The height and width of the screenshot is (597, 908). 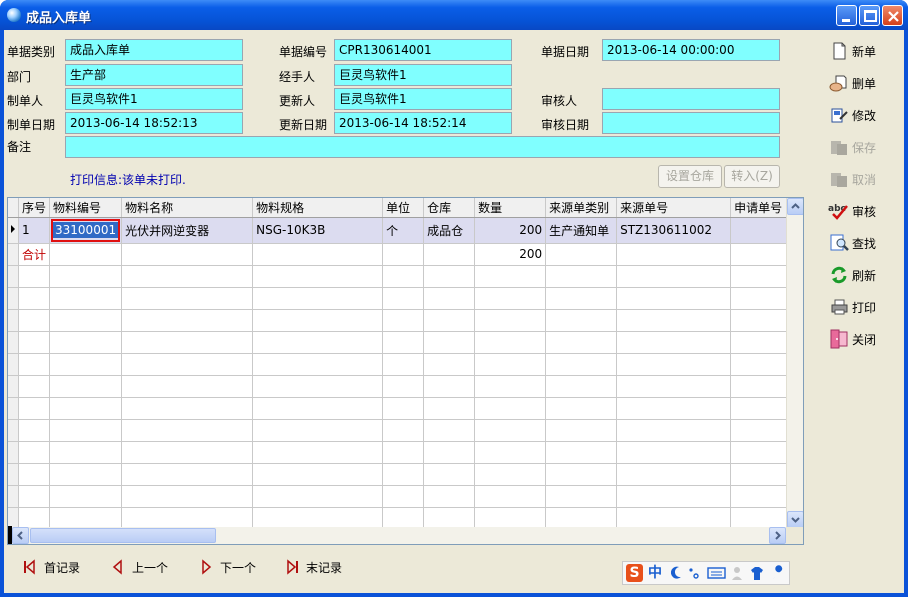 I want to click on doc-no-field: CPR130614001, so click(x=423, y=50).